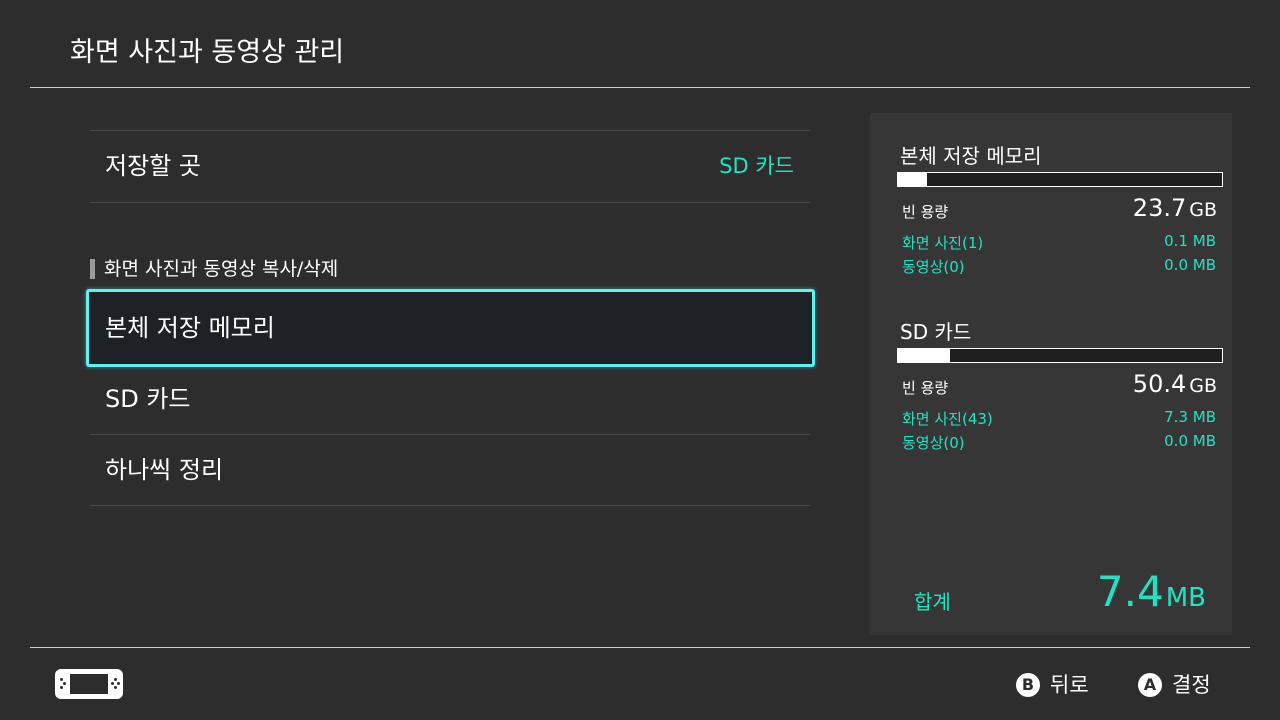 The image size is (1280, 720). I want to click on sd-videos-label: 동영상(0), so click(933, 443).